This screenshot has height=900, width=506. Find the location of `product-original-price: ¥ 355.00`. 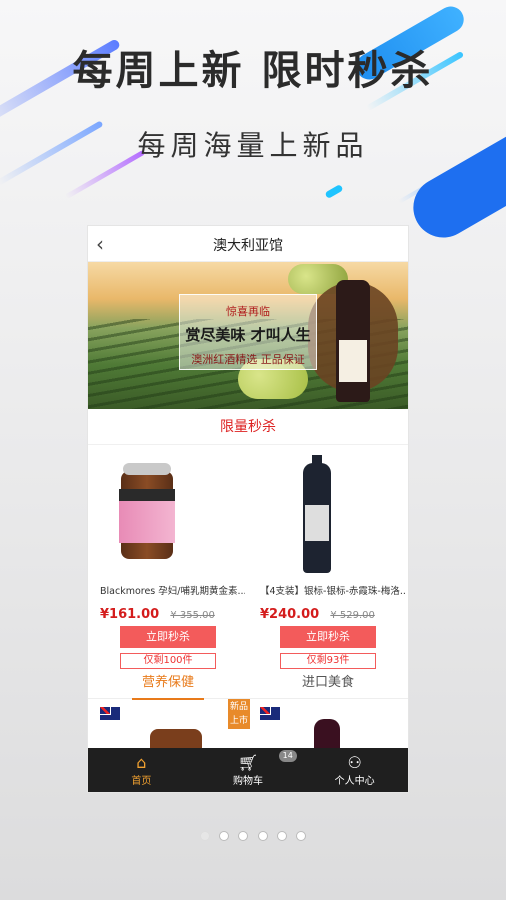

product-original-price: ¥ 355.00 is located at coordinates (192, 615).